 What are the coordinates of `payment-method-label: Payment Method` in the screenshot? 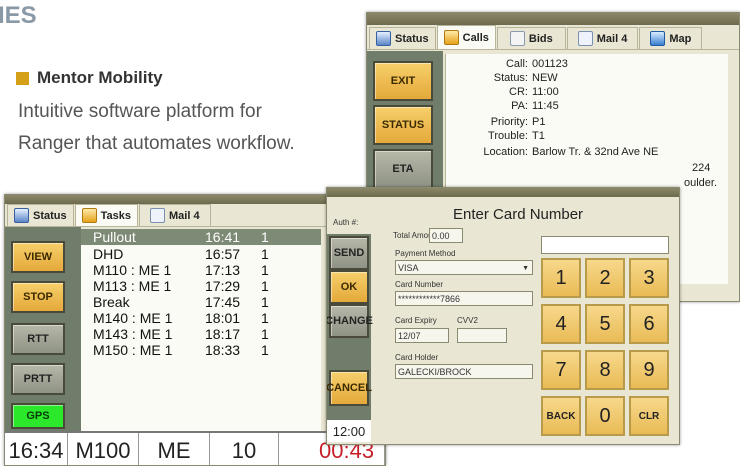 It's located at (425, 253).